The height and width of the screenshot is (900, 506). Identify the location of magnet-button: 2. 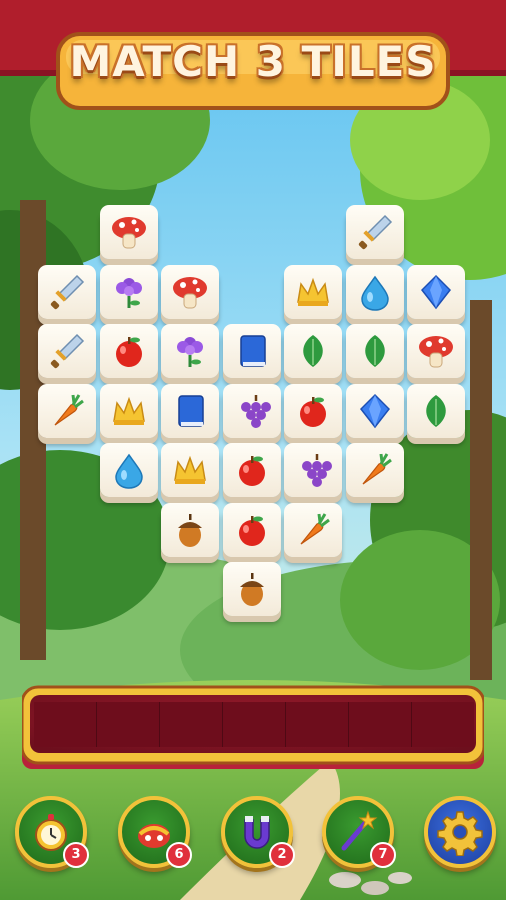
(258, 832).